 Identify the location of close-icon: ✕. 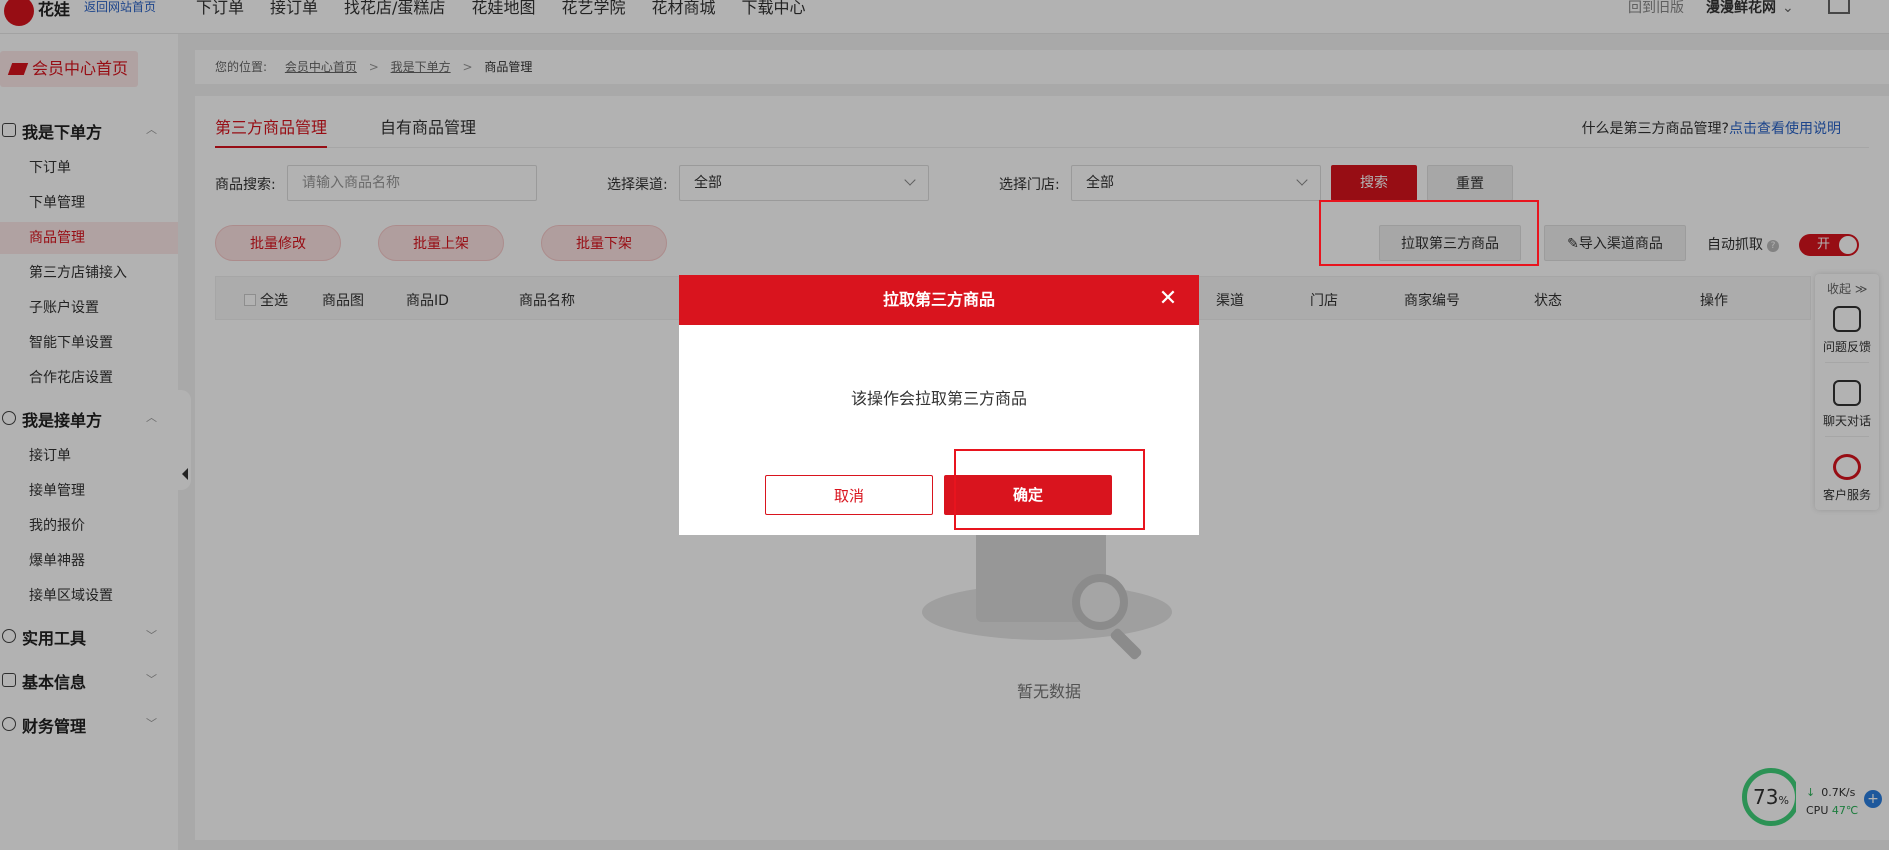
(1168, 299).